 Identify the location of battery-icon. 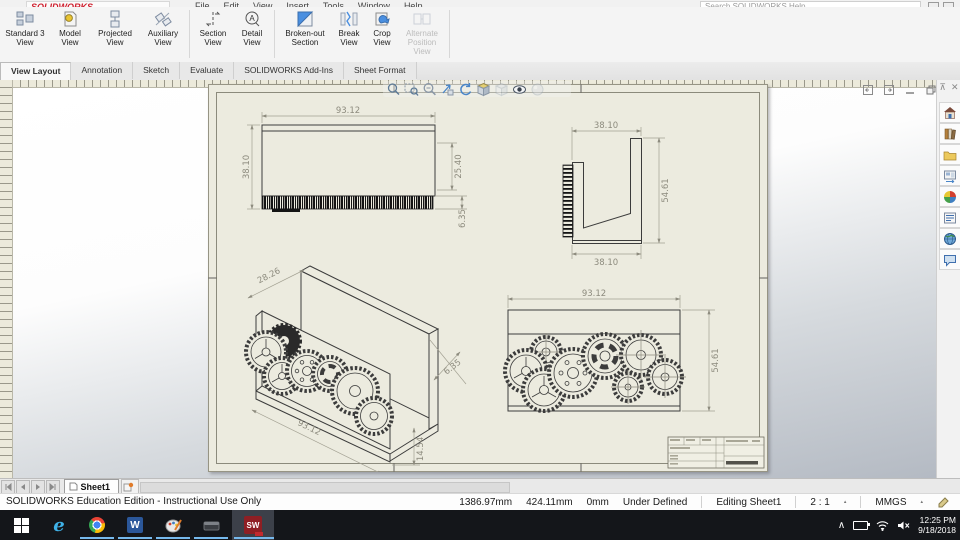
(862, 525).